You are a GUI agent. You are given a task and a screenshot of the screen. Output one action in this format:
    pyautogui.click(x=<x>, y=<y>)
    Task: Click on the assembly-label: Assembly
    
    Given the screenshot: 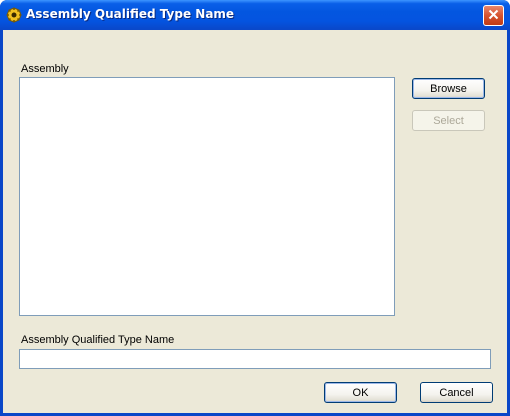 What is the action you would take?
    pyautogui.click(x=45, y=69)
    